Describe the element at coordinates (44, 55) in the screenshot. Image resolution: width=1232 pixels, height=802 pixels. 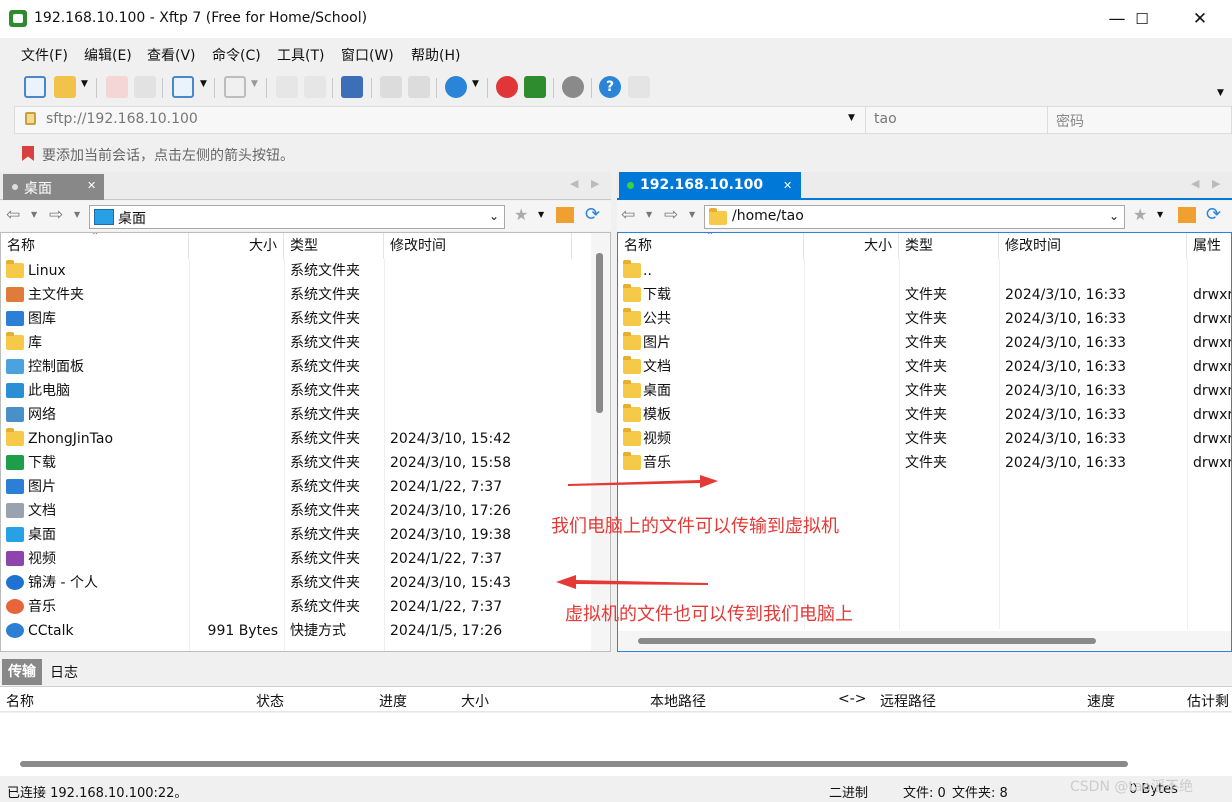
I see `menu-file: 文件(F)` at that location.